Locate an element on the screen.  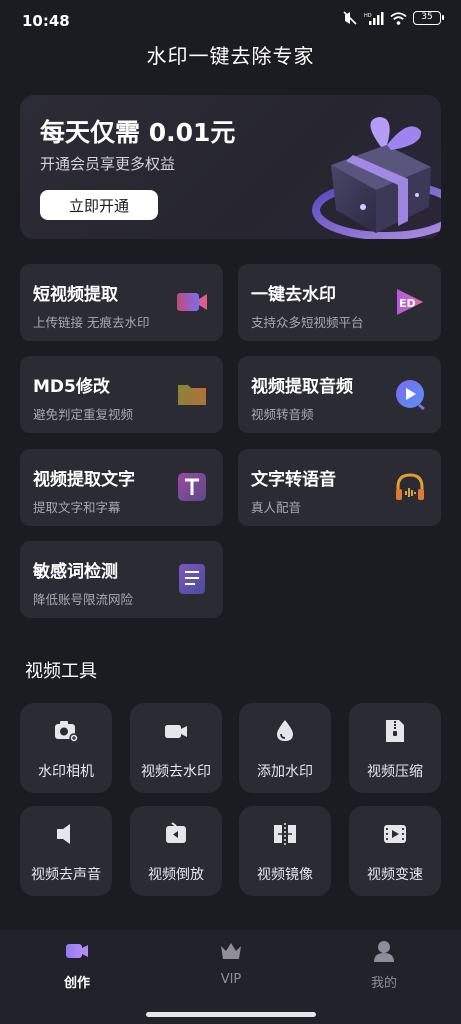
tool-label: 视频压缩 is located at coordinates (395, 772).